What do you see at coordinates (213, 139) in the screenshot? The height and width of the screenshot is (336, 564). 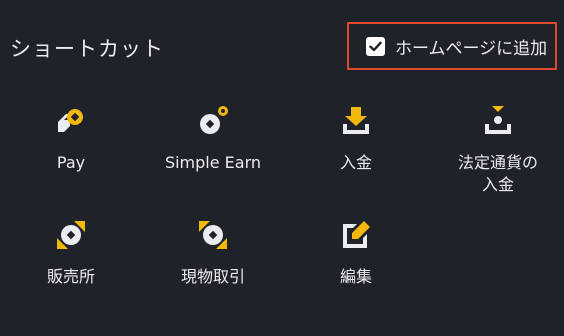 I see `shortcut-simple-earn: Simple Earn` at bounding box center [213, 139].